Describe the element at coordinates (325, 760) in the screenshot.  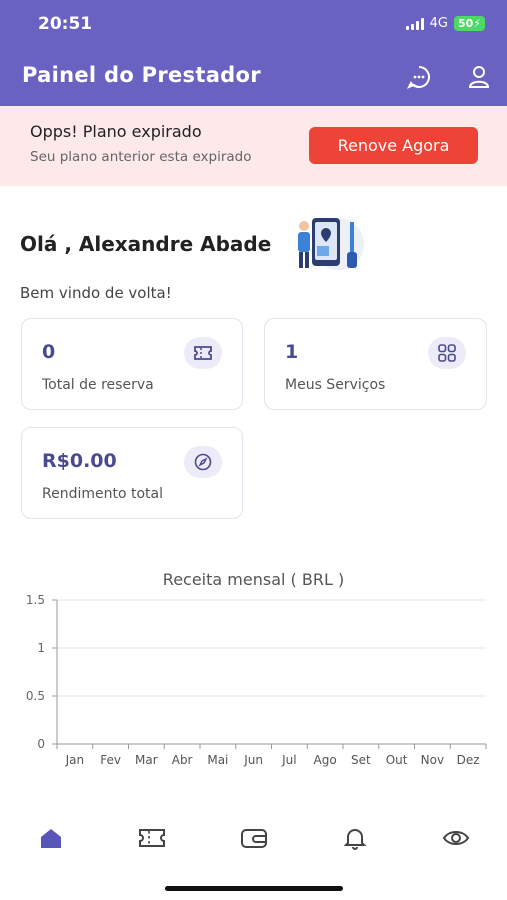
I see `x-tick-label: Ago` at that location.